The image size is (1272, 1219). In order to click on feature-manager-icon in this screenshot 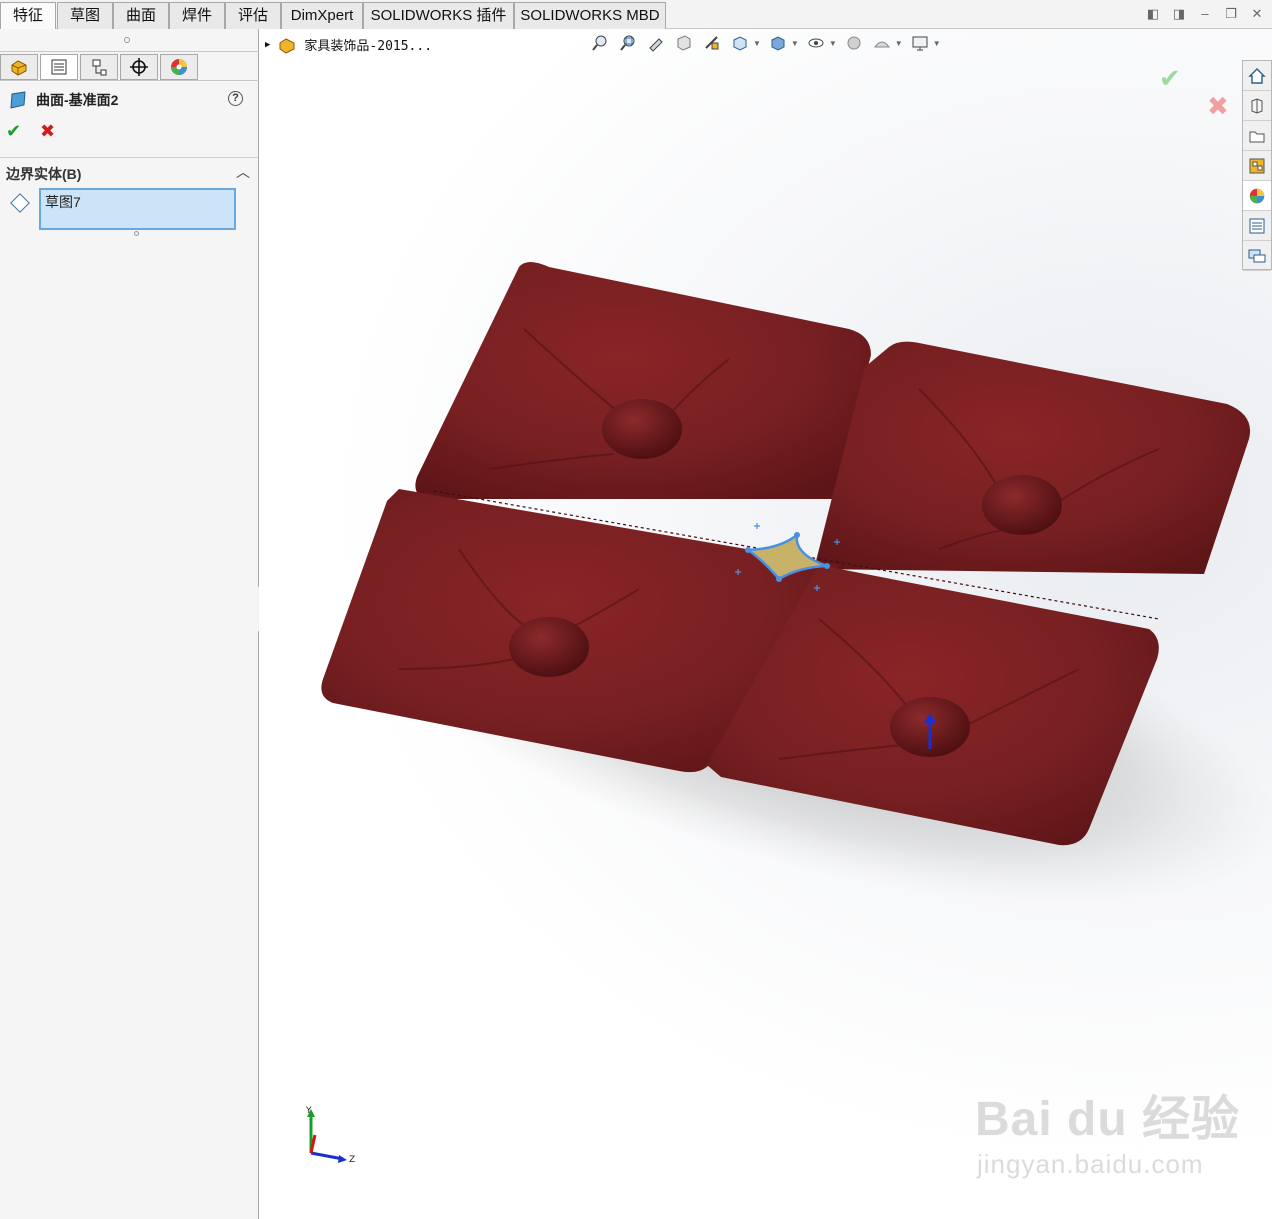, I will do `click(19, 68)`.